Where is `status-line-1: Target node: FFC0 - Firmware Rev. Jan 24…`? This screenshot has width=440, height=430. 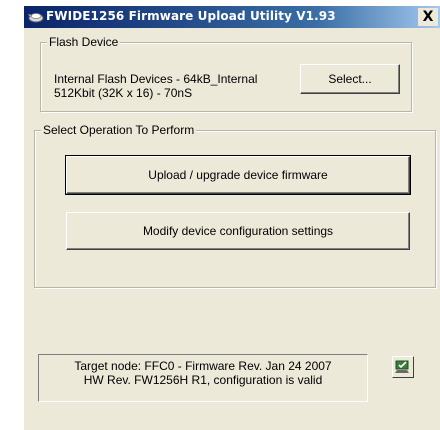 status-line-1: Target node: FFC0 - Firmware Rev. Jan 24… is located at coordinates (203, 366).